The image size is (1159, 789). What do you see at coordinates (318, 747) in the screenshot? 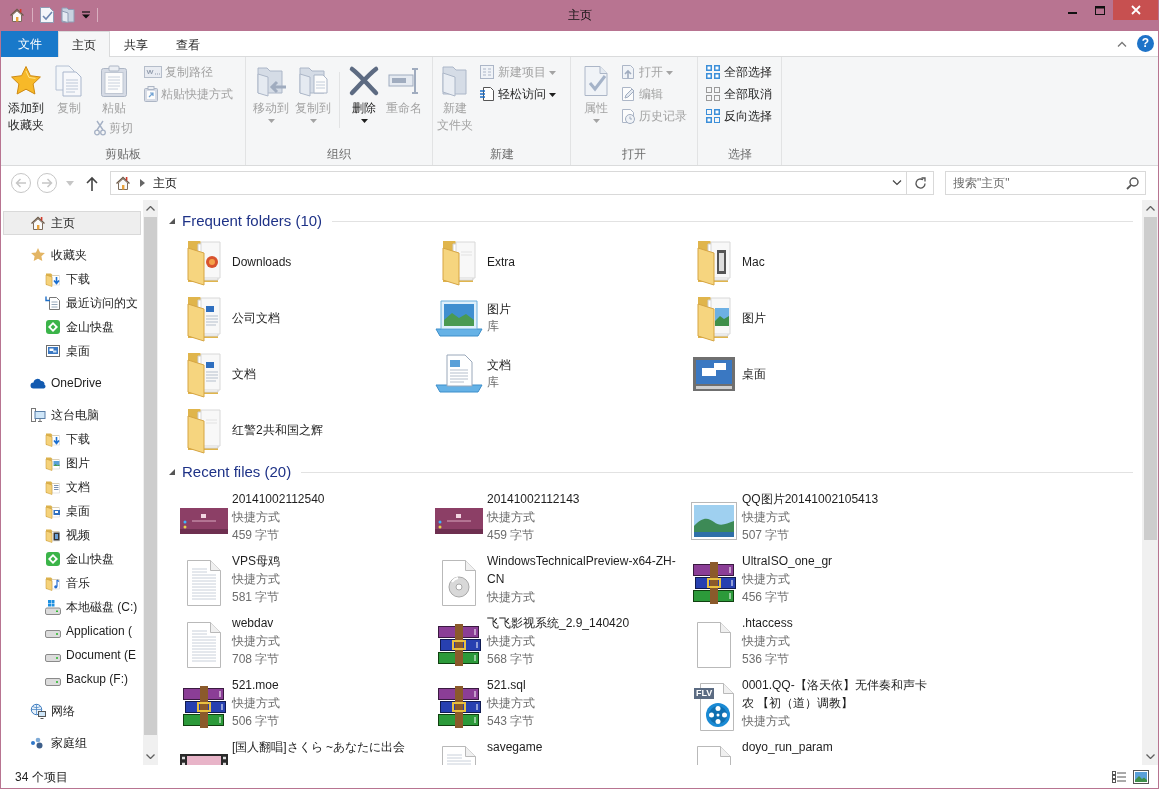
I see `file-name: [国人翻唱]さくら ~あなたに出会` at bounding box center [318, 747].